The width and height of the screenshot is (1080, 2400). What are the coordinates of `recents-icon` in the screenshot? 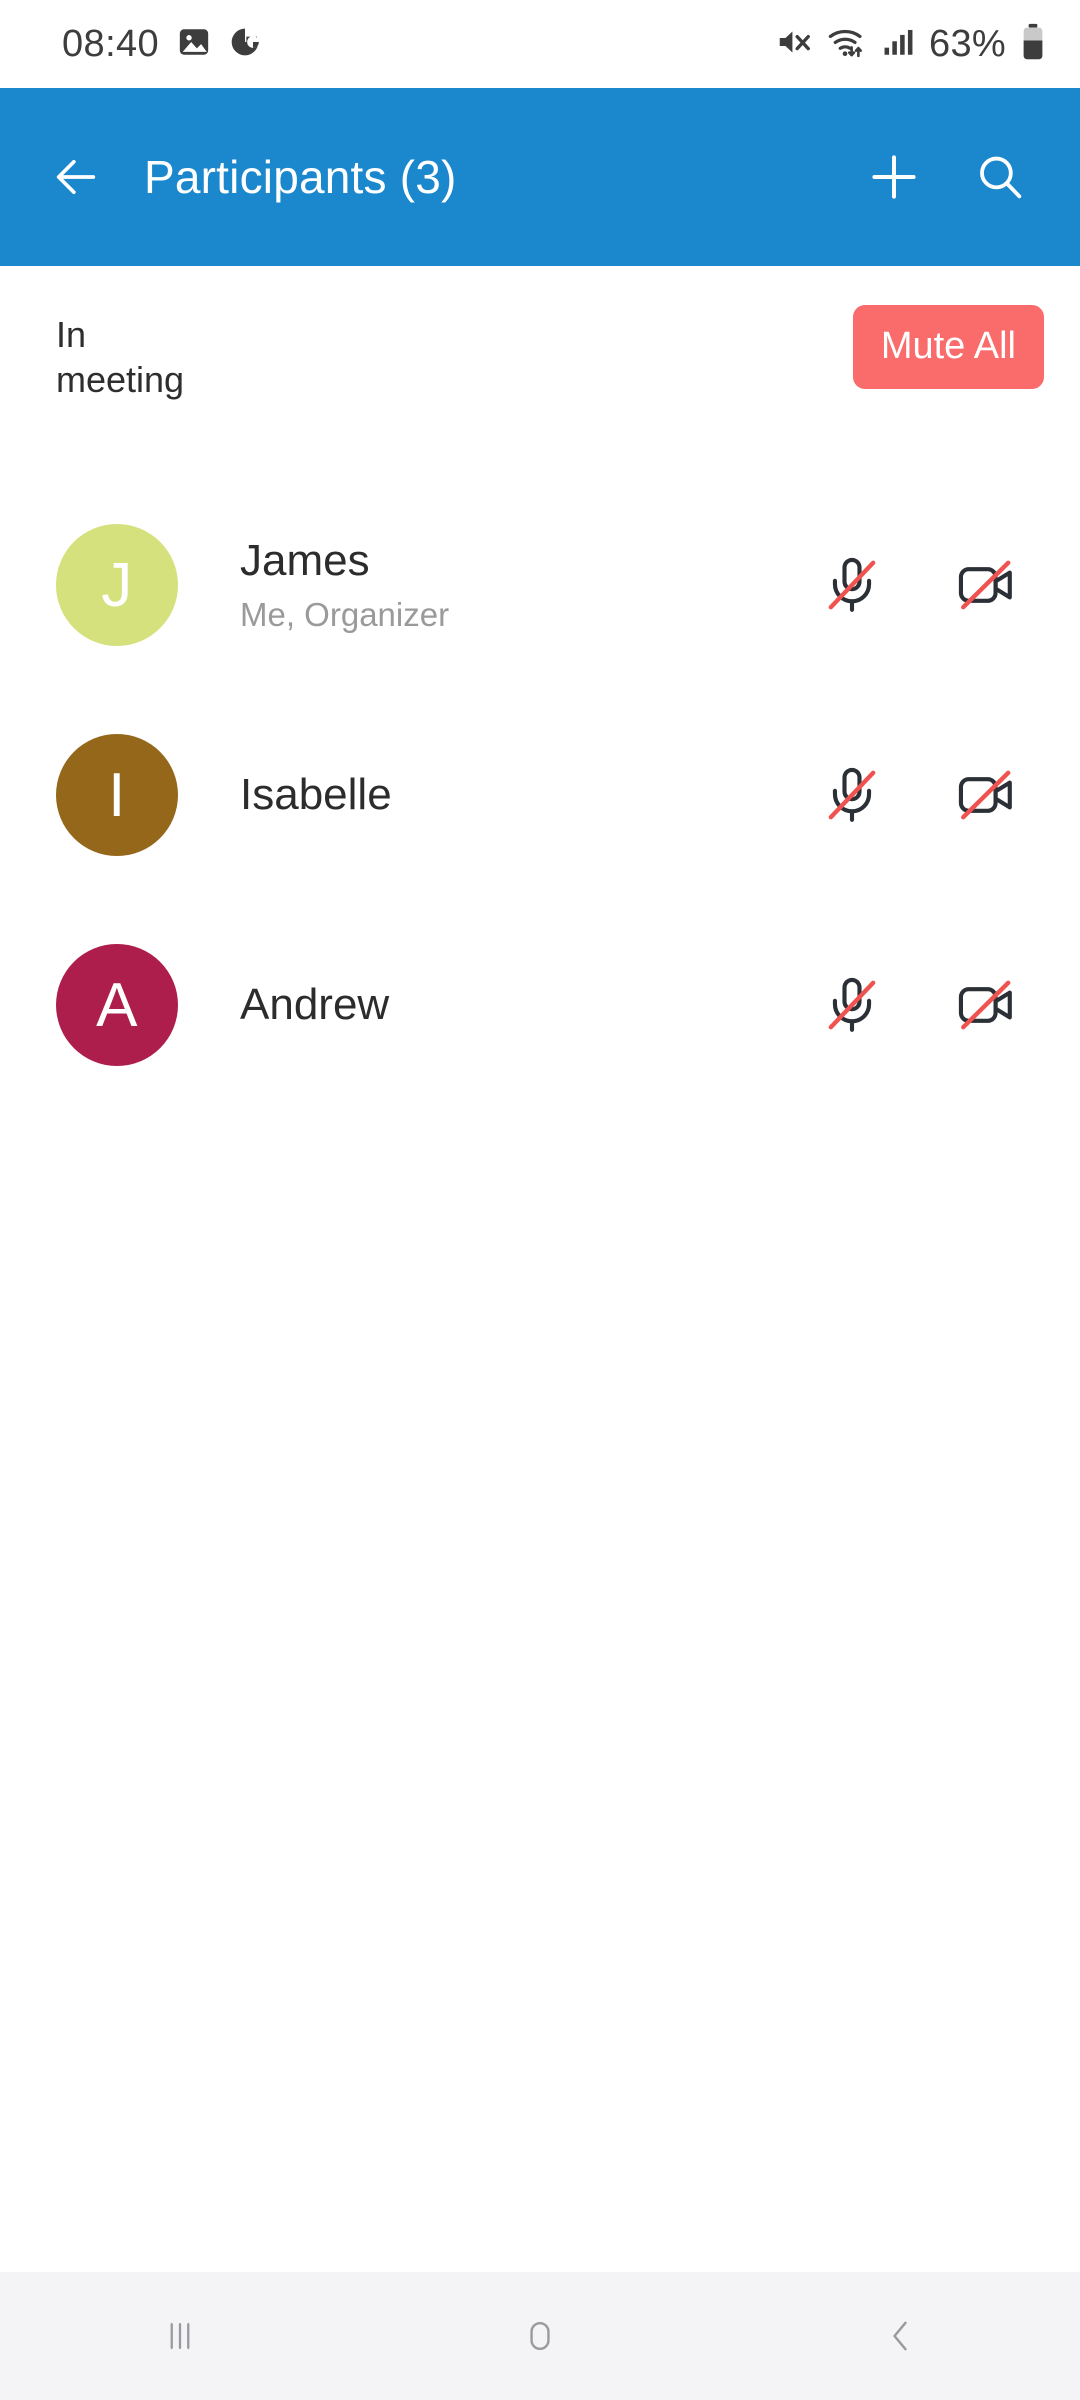 It's located at (180, 2336).